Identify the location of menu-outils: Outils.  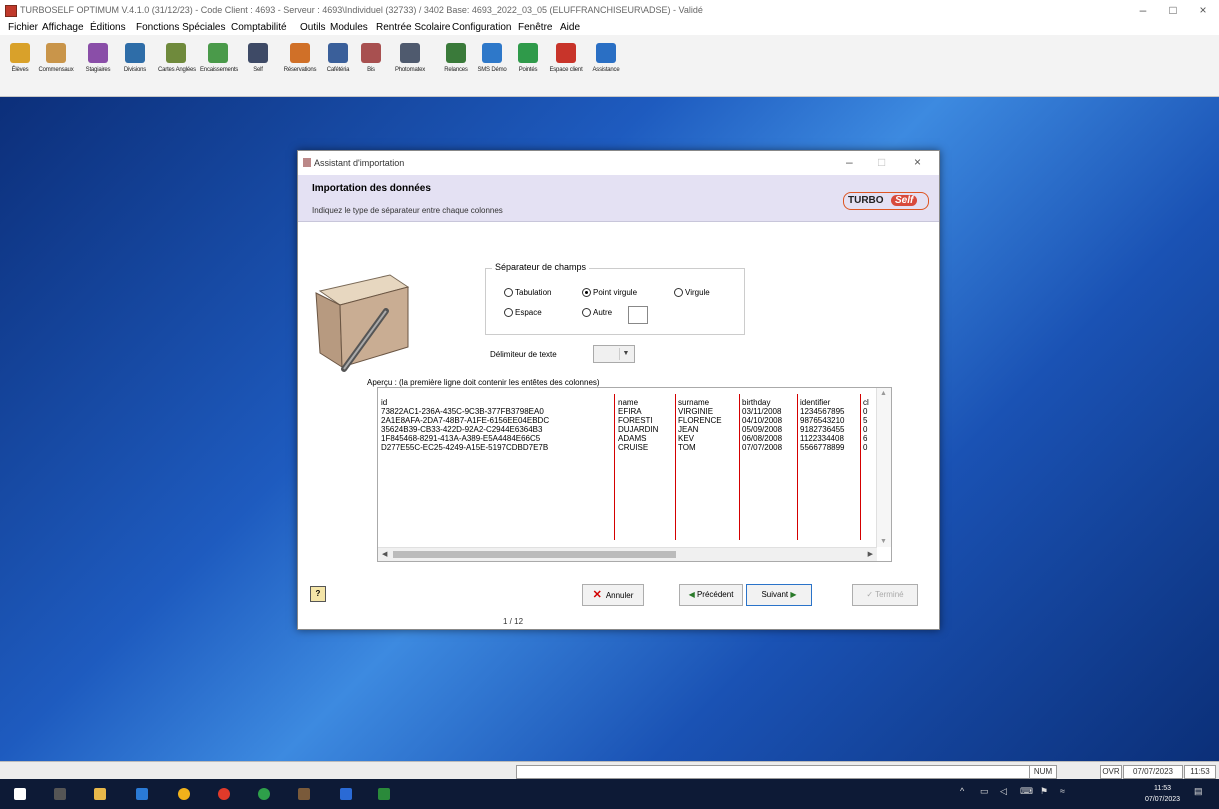
(313, 27).